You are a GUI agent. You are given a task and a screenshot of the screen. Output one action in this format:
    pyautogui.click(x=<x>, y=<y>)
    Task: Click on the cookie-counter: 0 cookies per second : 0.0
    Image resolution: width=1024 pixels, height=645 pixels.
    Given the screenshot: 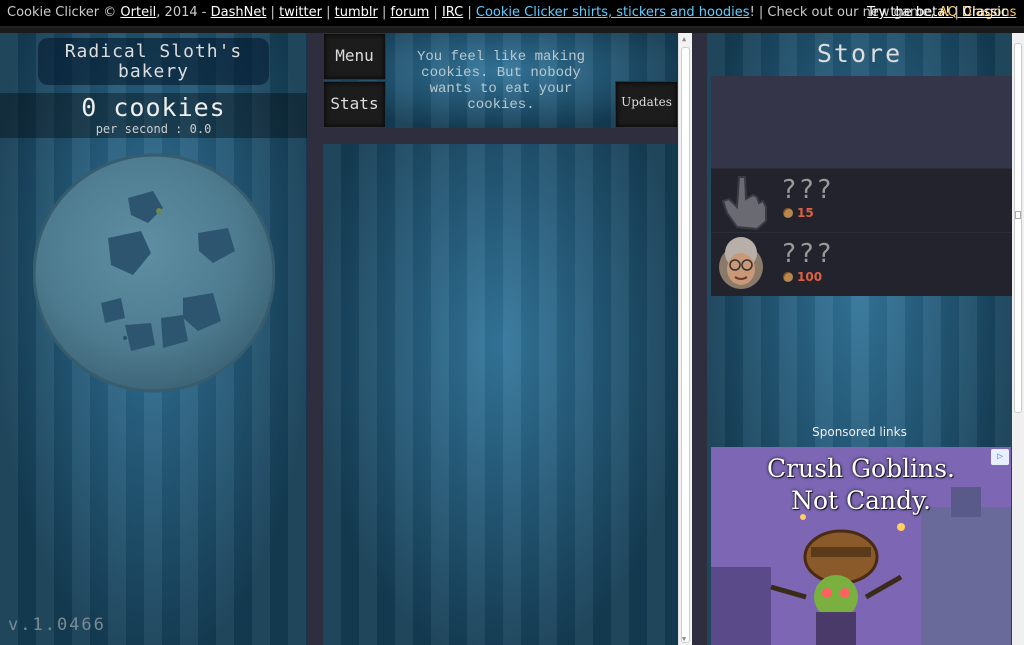 What is the action you would take?
    pyautogui.click(x=153, y=115)
    